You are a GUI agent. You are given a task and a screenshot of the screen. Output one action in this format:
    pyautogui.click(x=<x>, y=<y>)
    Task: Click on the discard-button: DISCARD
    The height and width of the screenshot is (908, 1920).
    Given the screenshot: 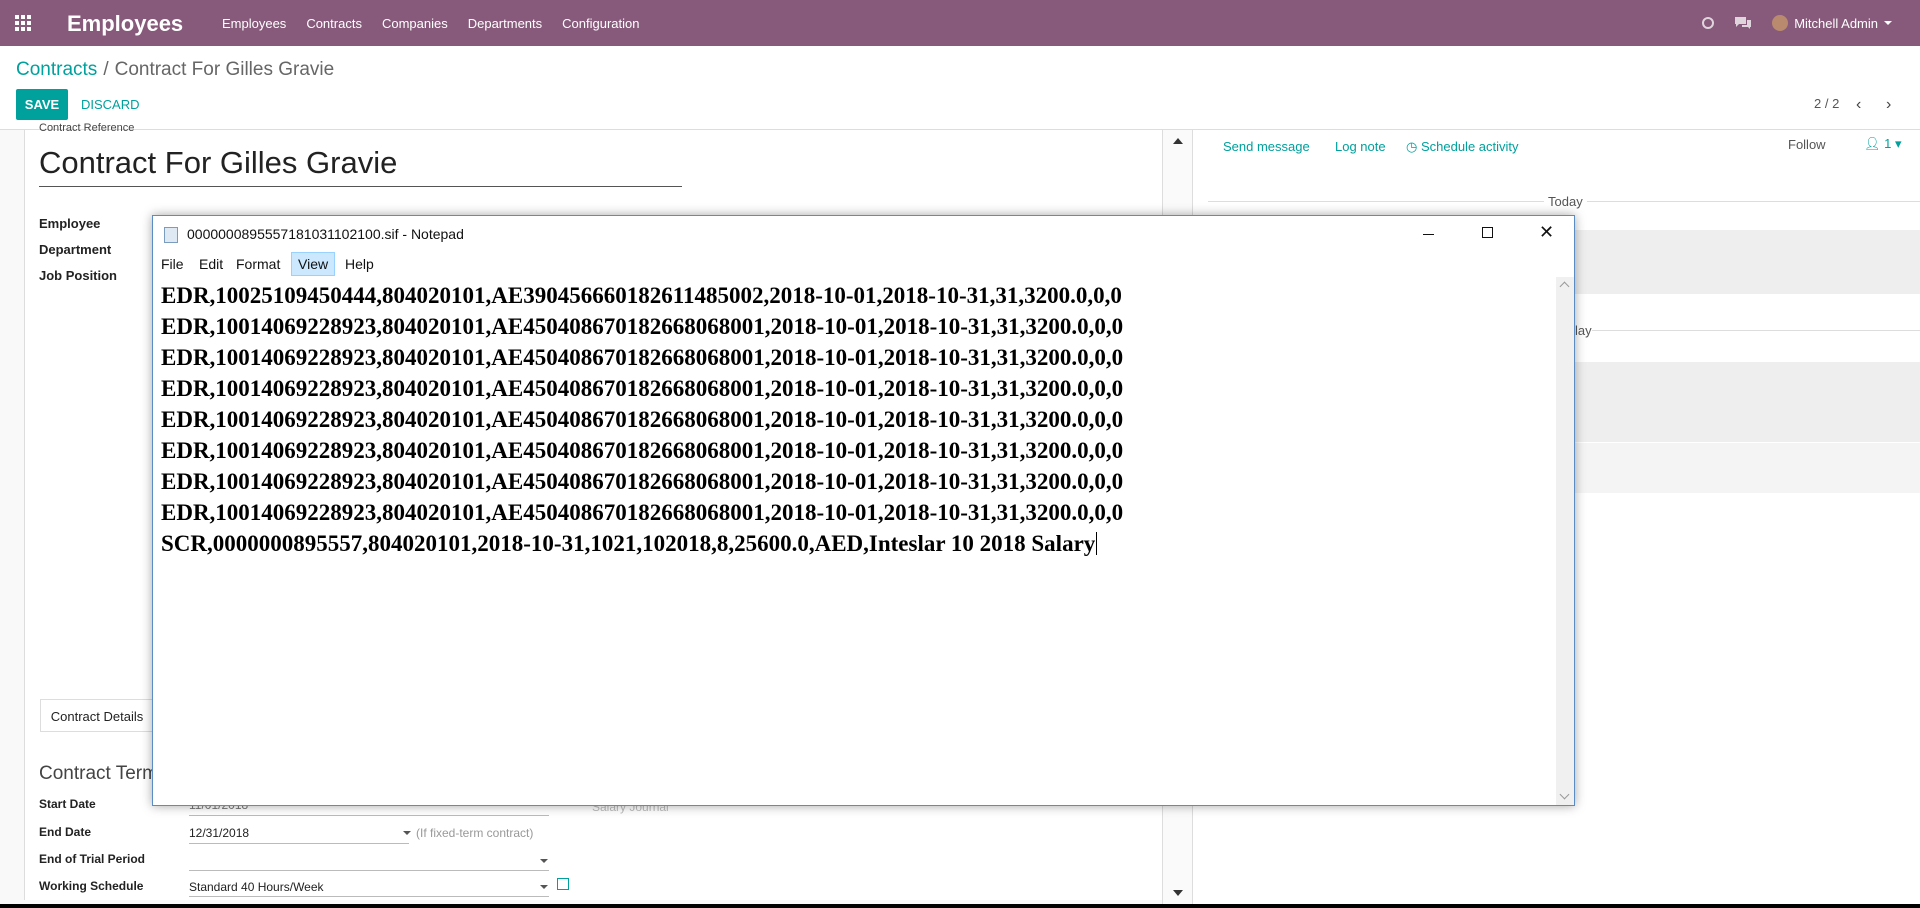 What is the action you would take?
    pyautogui.click(x=110, y=104)
    